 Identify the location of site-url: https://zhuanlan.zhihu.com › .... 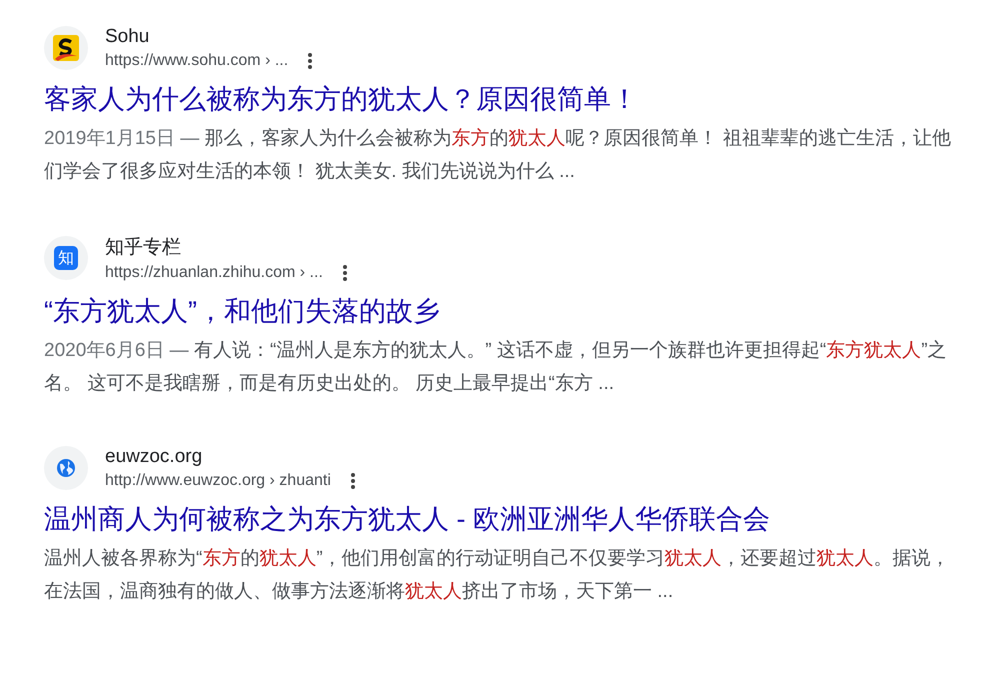
(214, 273).